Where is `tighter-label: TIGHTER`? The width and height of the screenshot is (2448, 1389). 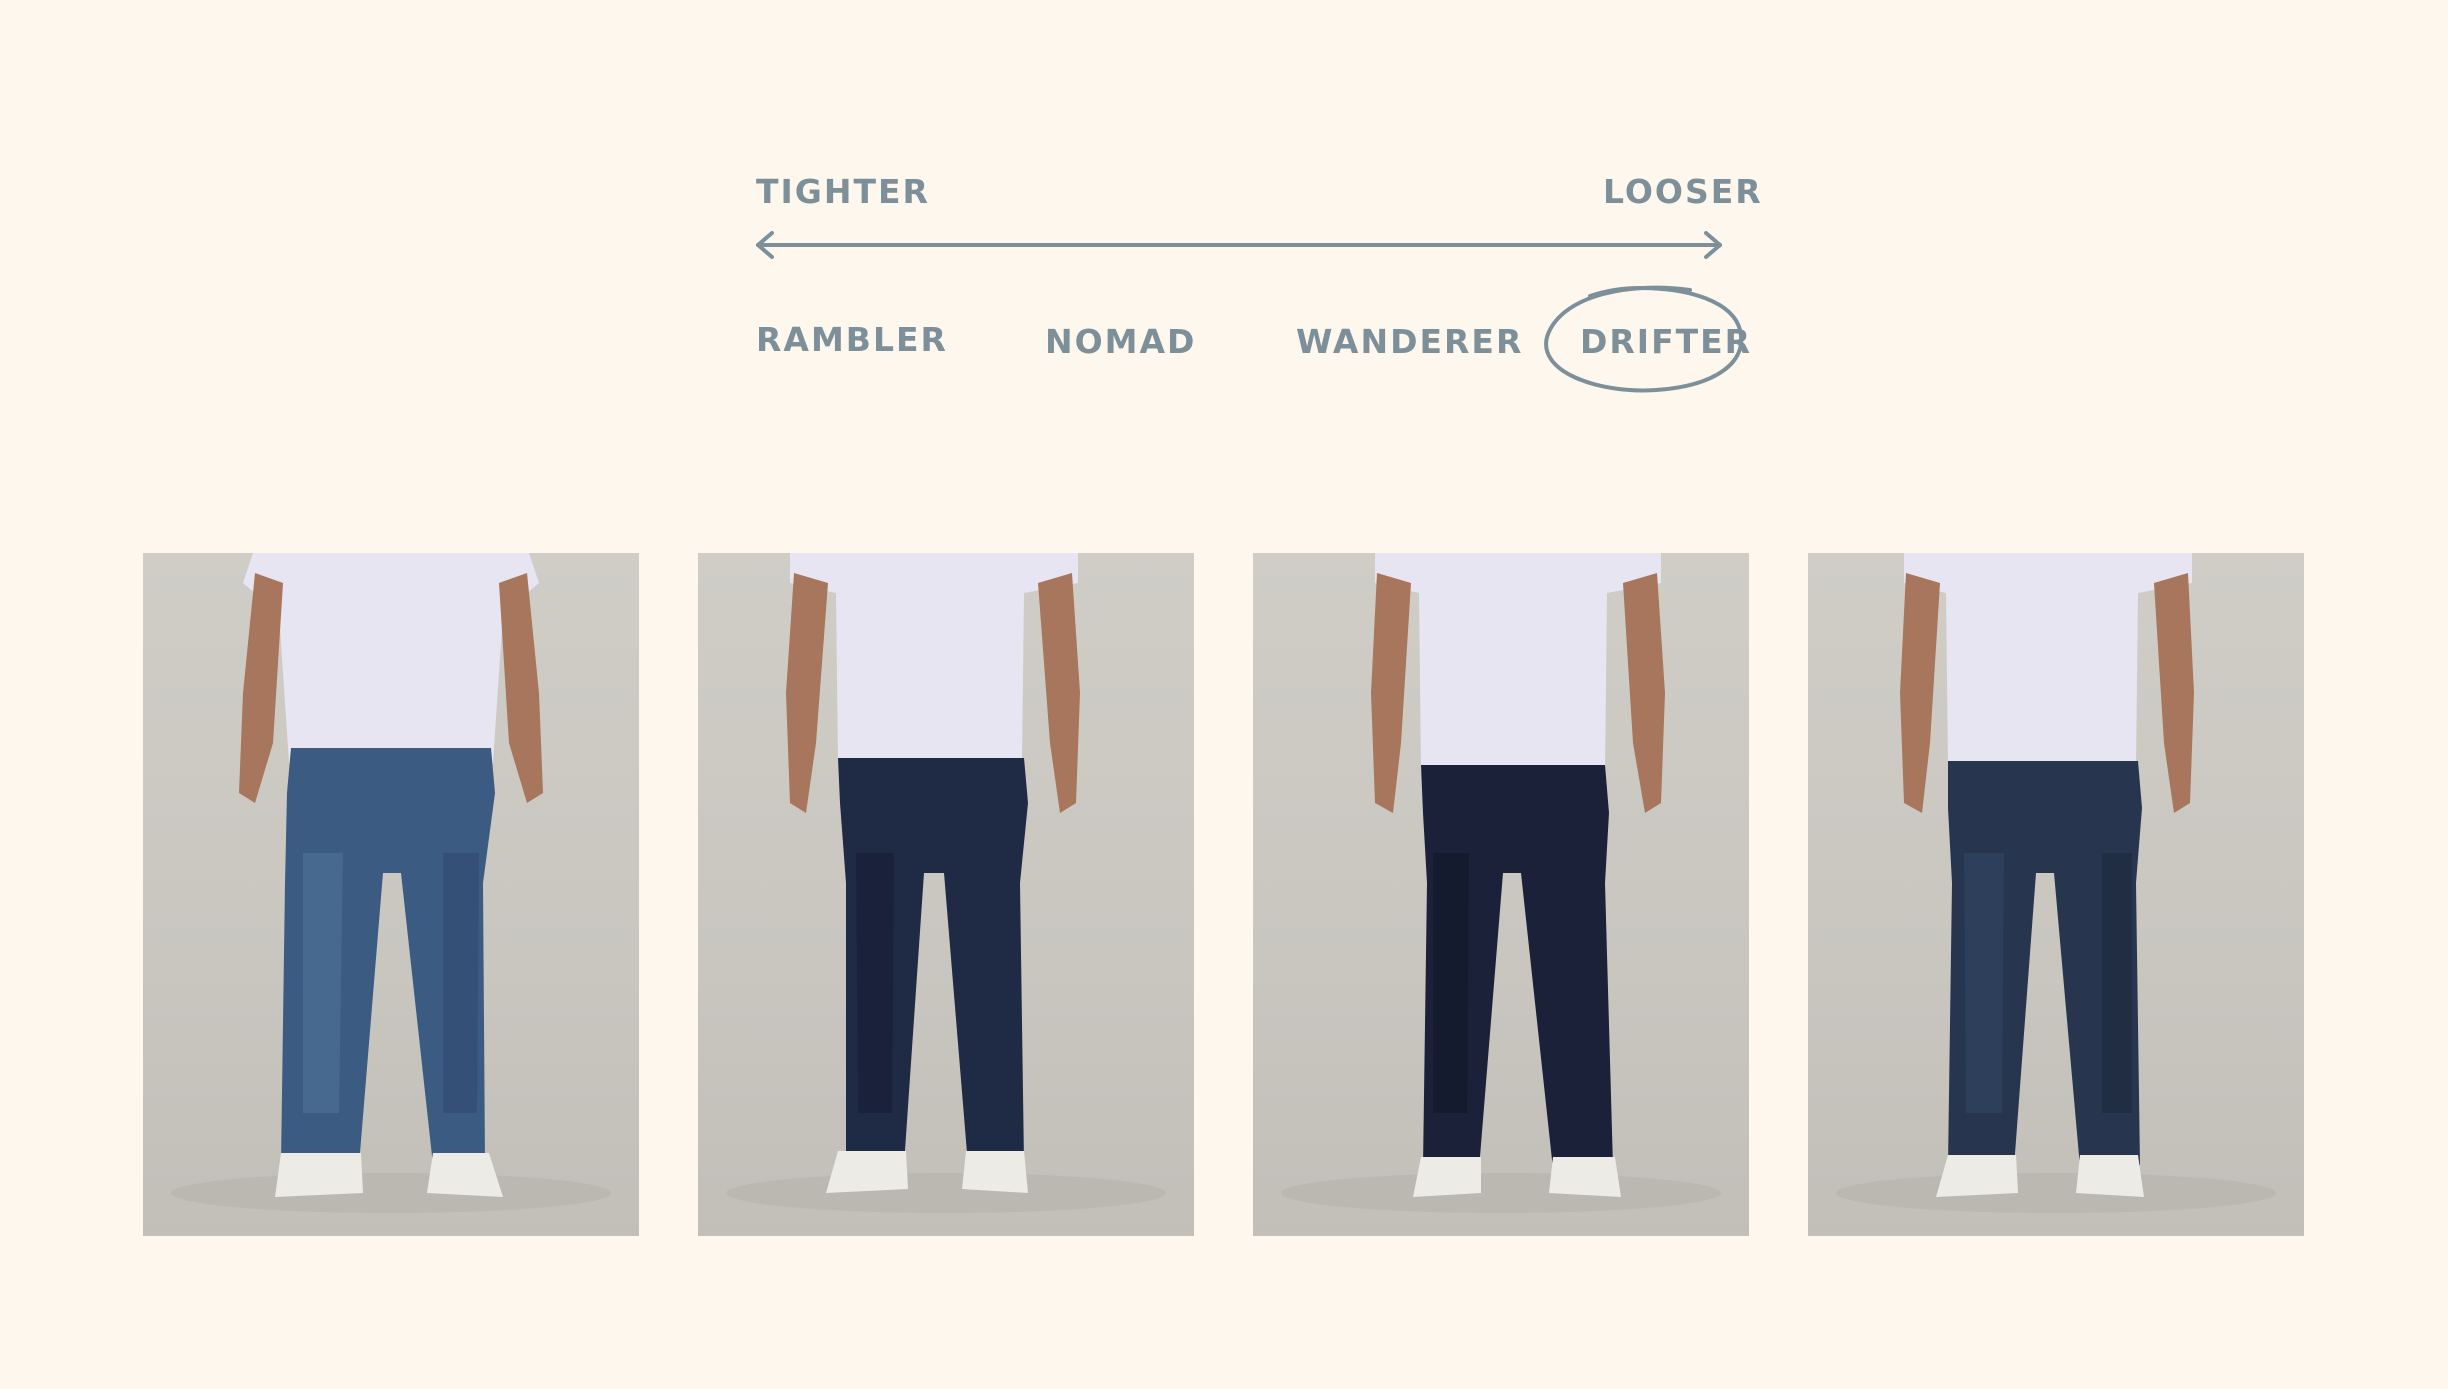
tighter-label: TIGHTER is located at coordinates (843, 191).